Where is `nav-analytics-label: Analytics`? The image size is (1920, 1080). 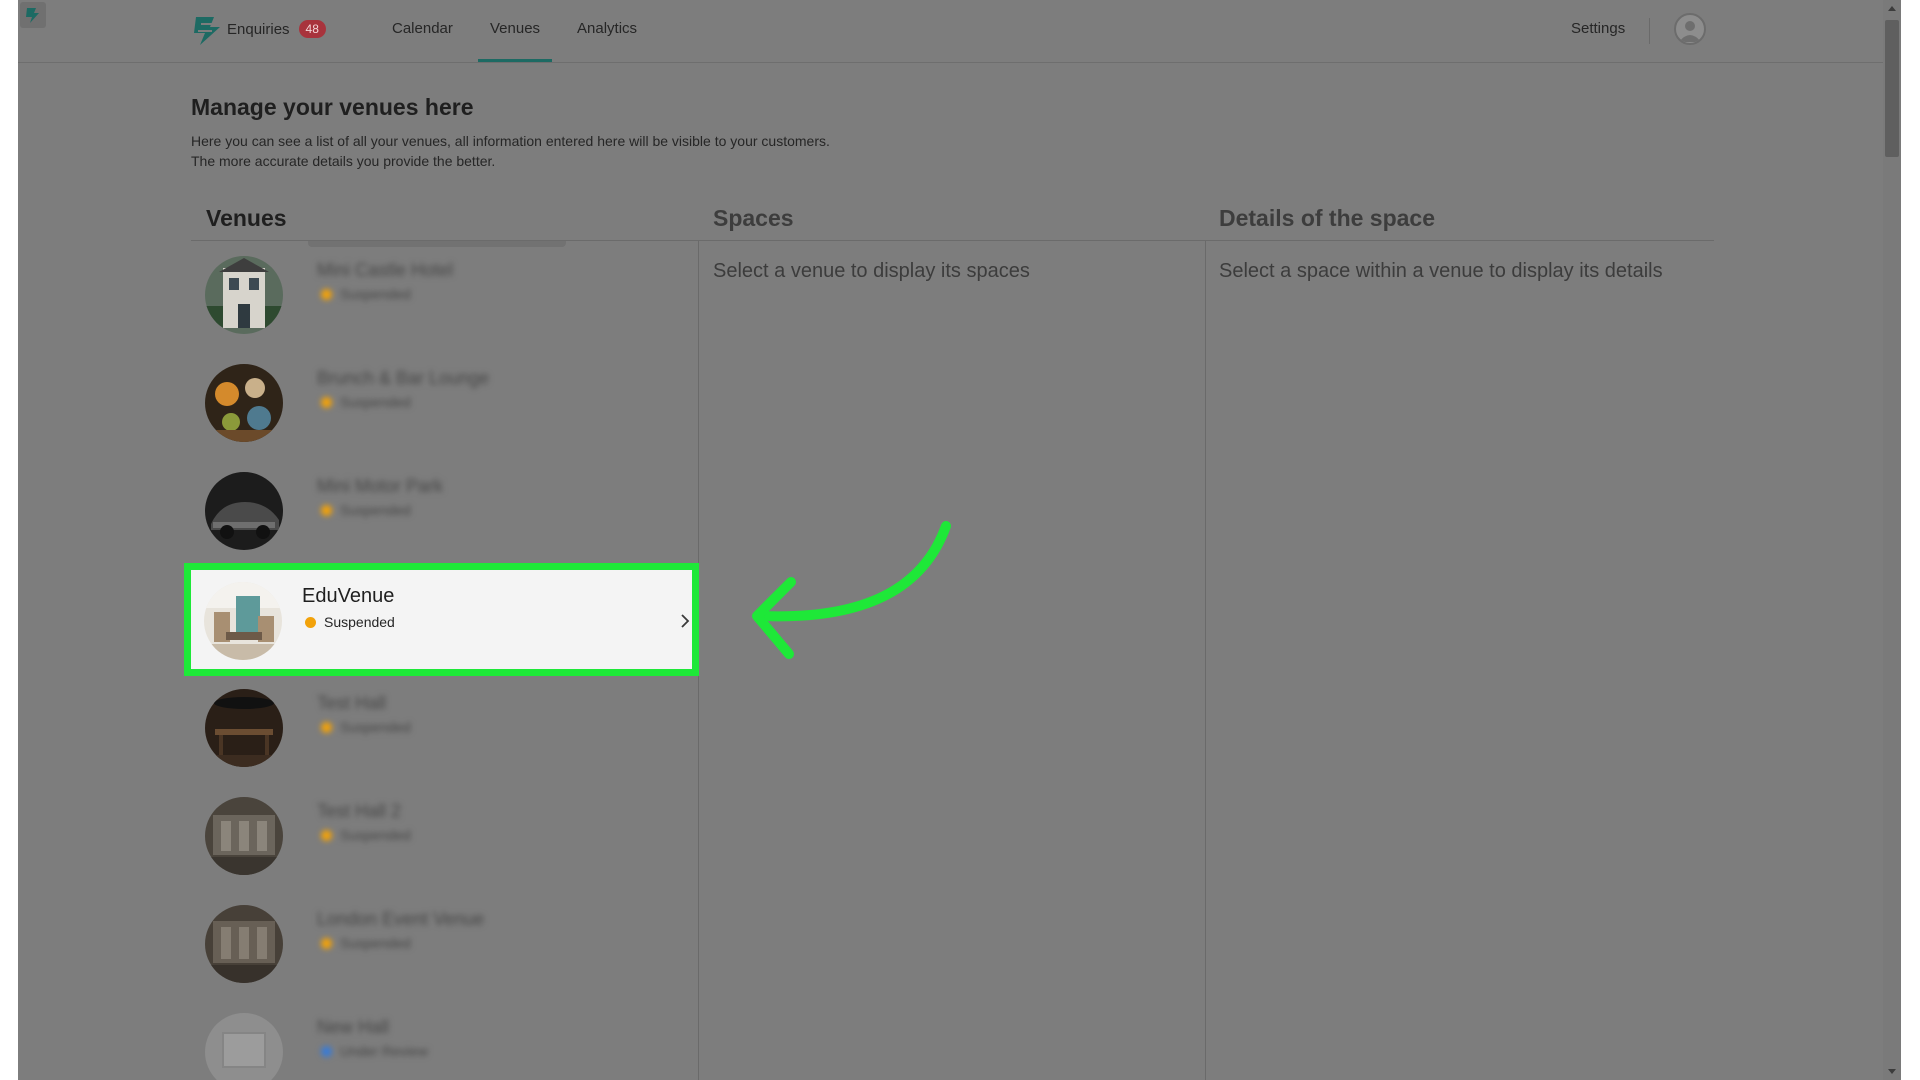
nav-analytics-label: Analytics is located at coordinates (607, 28).